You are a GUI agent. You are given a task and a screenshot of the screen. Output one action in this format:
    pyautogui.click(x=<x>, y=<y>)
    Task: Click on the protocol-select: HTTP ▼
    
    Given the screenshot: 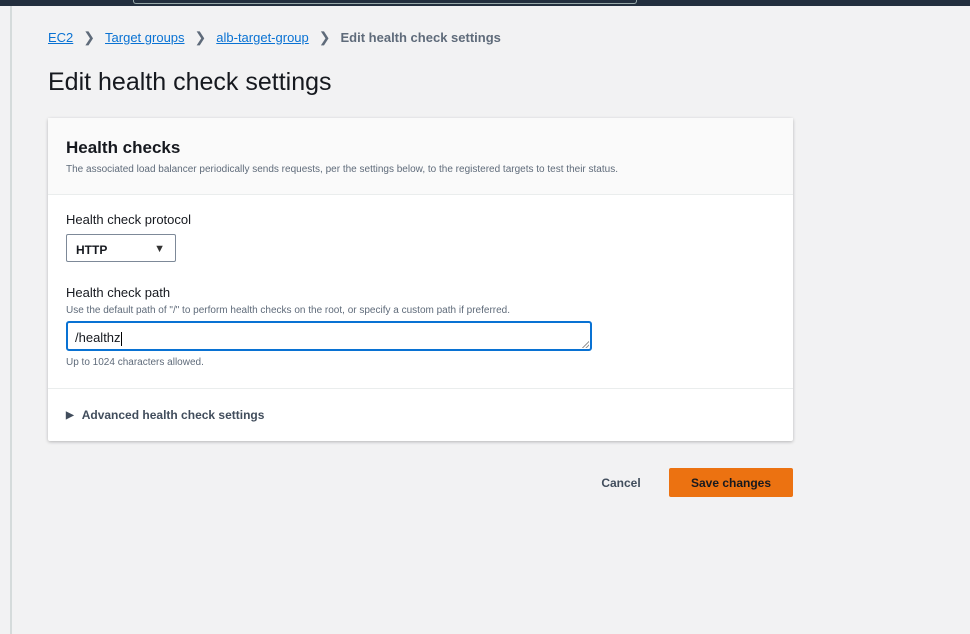 What is the action you would take?
    pyautogui.click(x=121, y=248)
    